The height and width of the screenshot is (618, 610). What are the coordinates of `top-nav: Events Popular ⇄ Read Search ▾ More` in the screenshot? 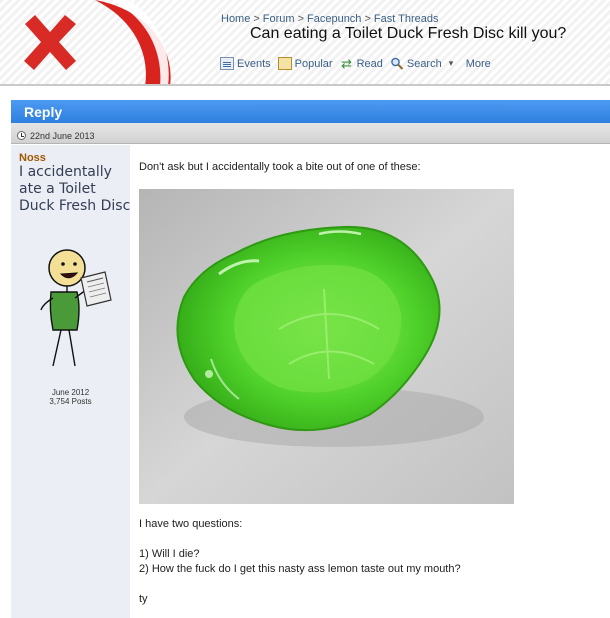 It's located at (355, 63).